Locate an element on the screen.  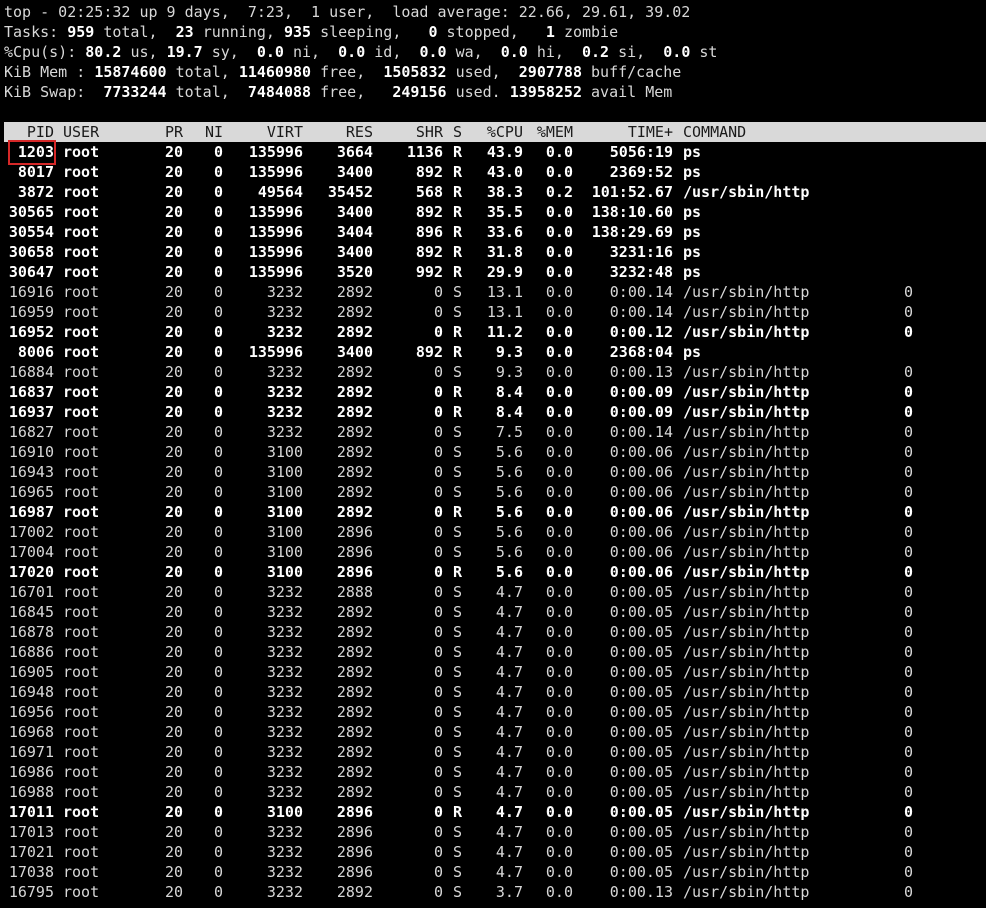
pid-cell: 16986 is located at coordinates (31, 772).